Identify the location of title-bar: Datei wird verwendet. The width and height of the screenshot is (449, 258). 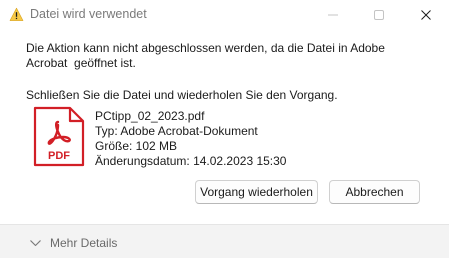
(224, 15).